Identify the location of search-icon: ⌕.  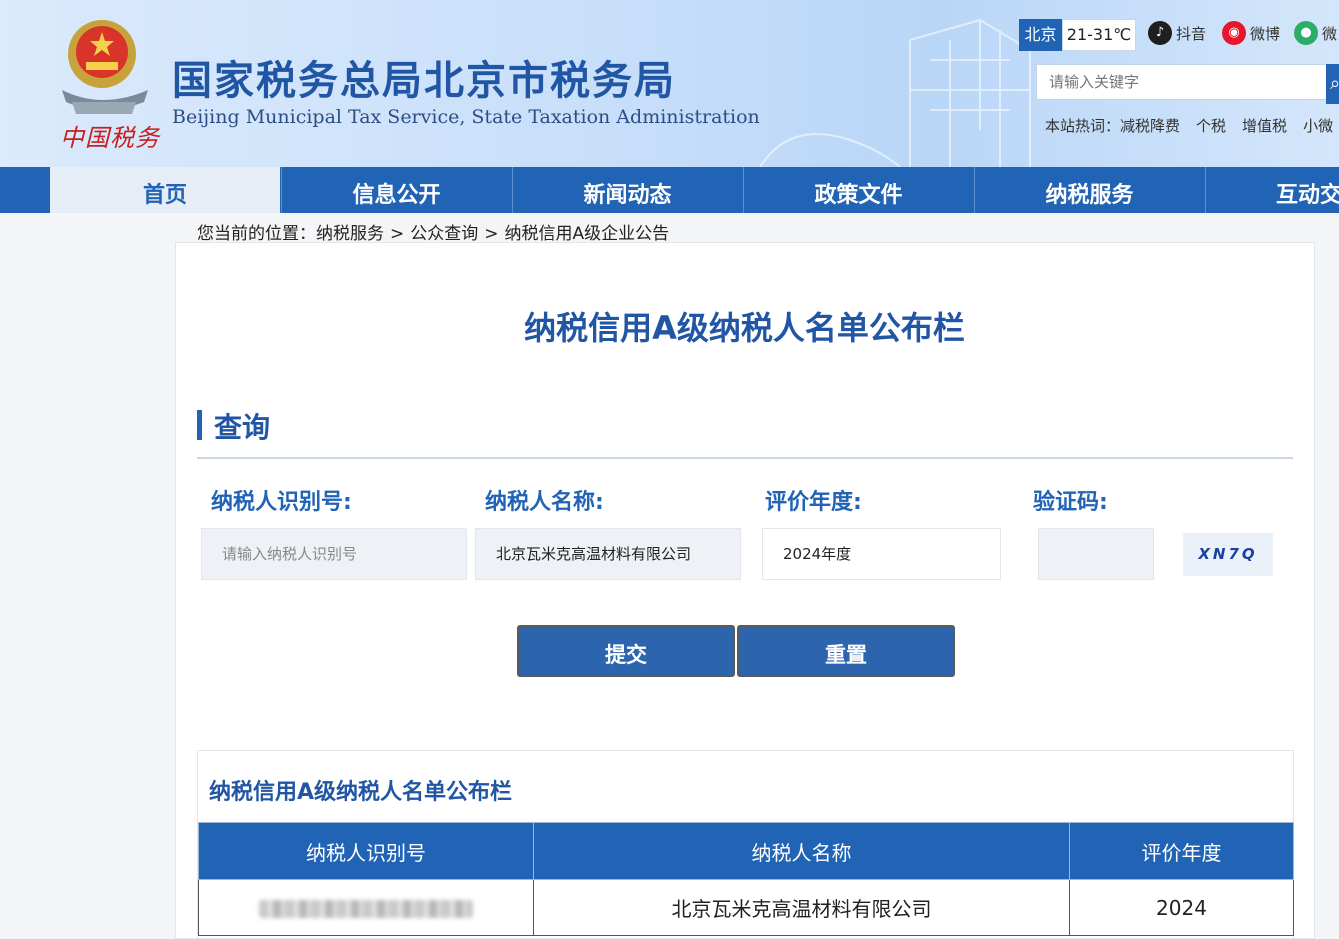
(1334, 83).